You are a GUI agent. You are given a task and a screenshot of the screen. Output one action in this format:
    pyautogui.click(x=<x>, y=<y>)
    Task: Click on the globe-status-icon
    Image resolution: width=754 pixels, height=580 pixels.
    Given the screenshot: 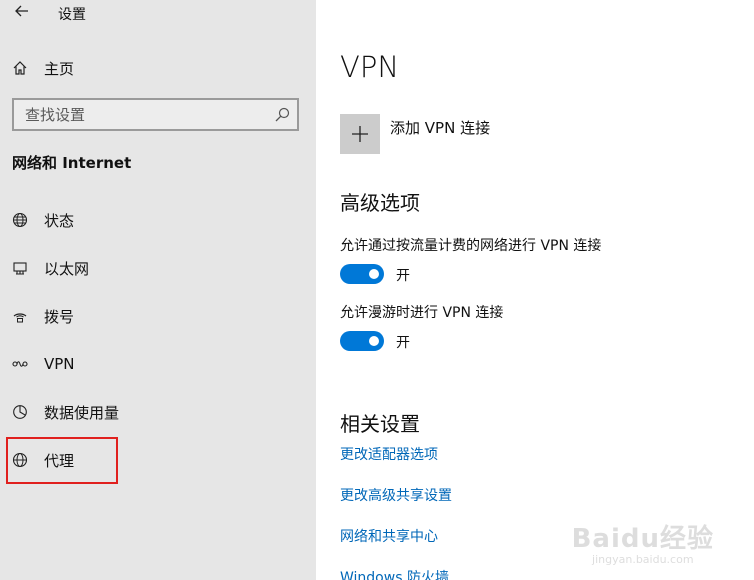 What is the action you would take?
    pyautogui.click(x=20, y=220)
    